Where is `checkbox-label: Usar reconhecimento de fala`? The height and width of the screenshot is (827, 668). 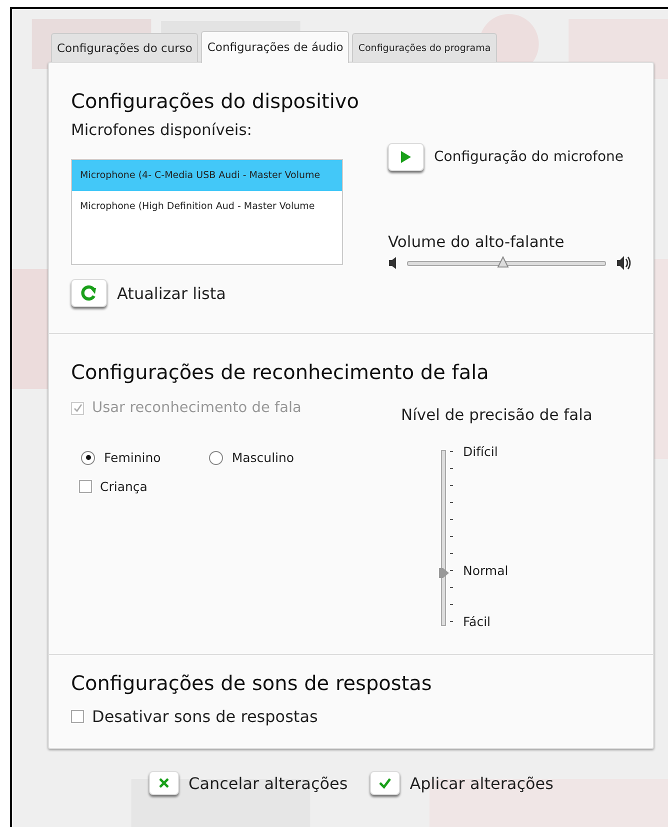
checkbox-label: Usar reconhecimento de fala is located at coordinates (197, 408).